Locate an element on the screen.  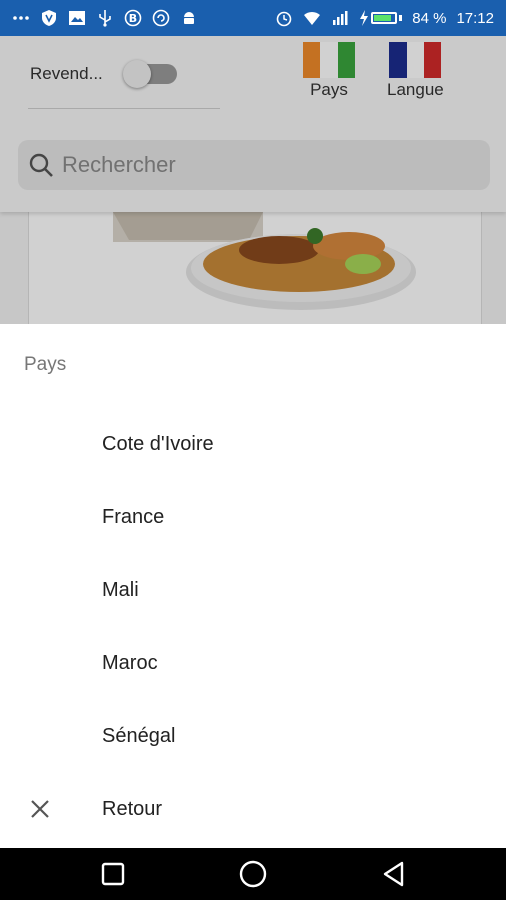
close-icon is located at coordinates (40, 809).